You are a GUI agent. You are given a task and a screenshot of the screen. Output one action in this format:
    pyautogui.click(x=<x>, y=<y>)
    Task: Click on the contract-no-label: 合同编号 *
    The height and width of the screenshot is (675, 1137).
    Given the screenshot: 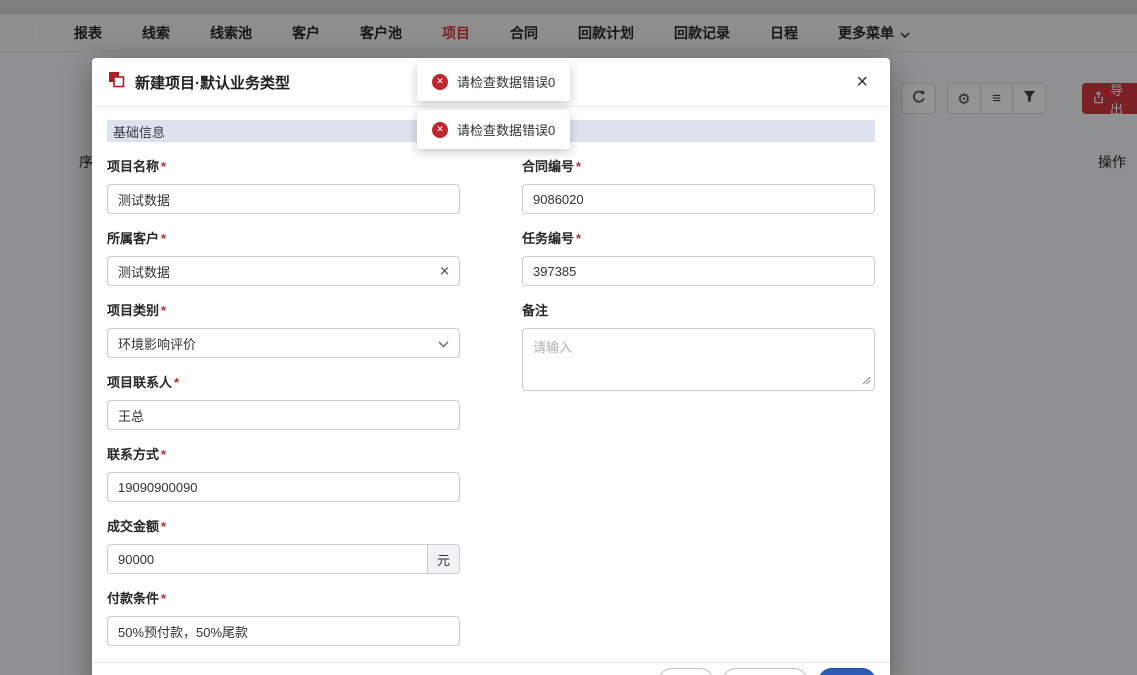 What is the action you would take?
    pyautogui.click(x=698, y=166)
    